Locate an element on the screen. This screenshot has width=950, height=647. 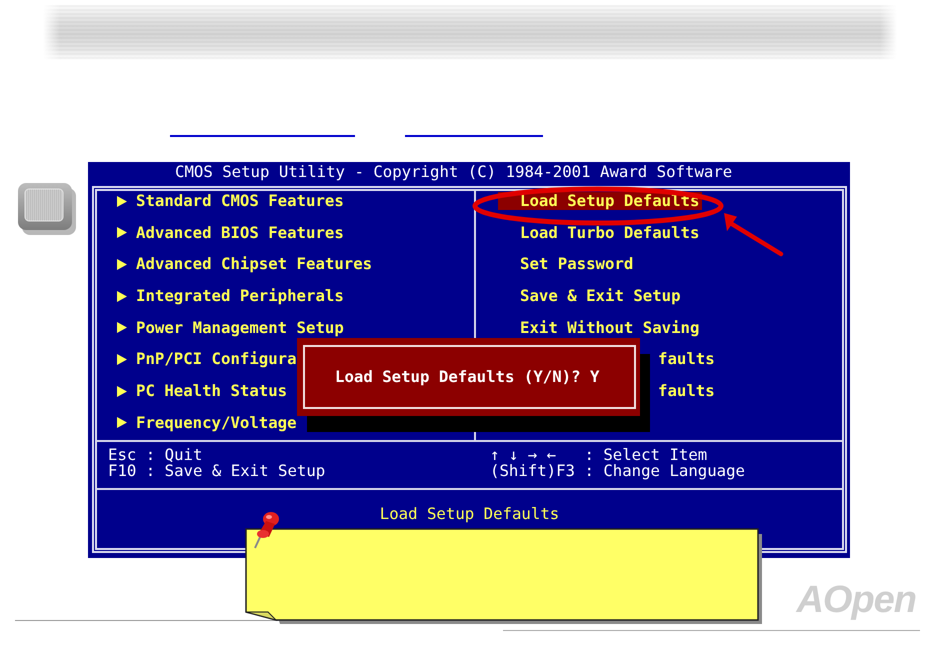
menu-item: Advanced BIOS Features is located at coordinates (232, 233).